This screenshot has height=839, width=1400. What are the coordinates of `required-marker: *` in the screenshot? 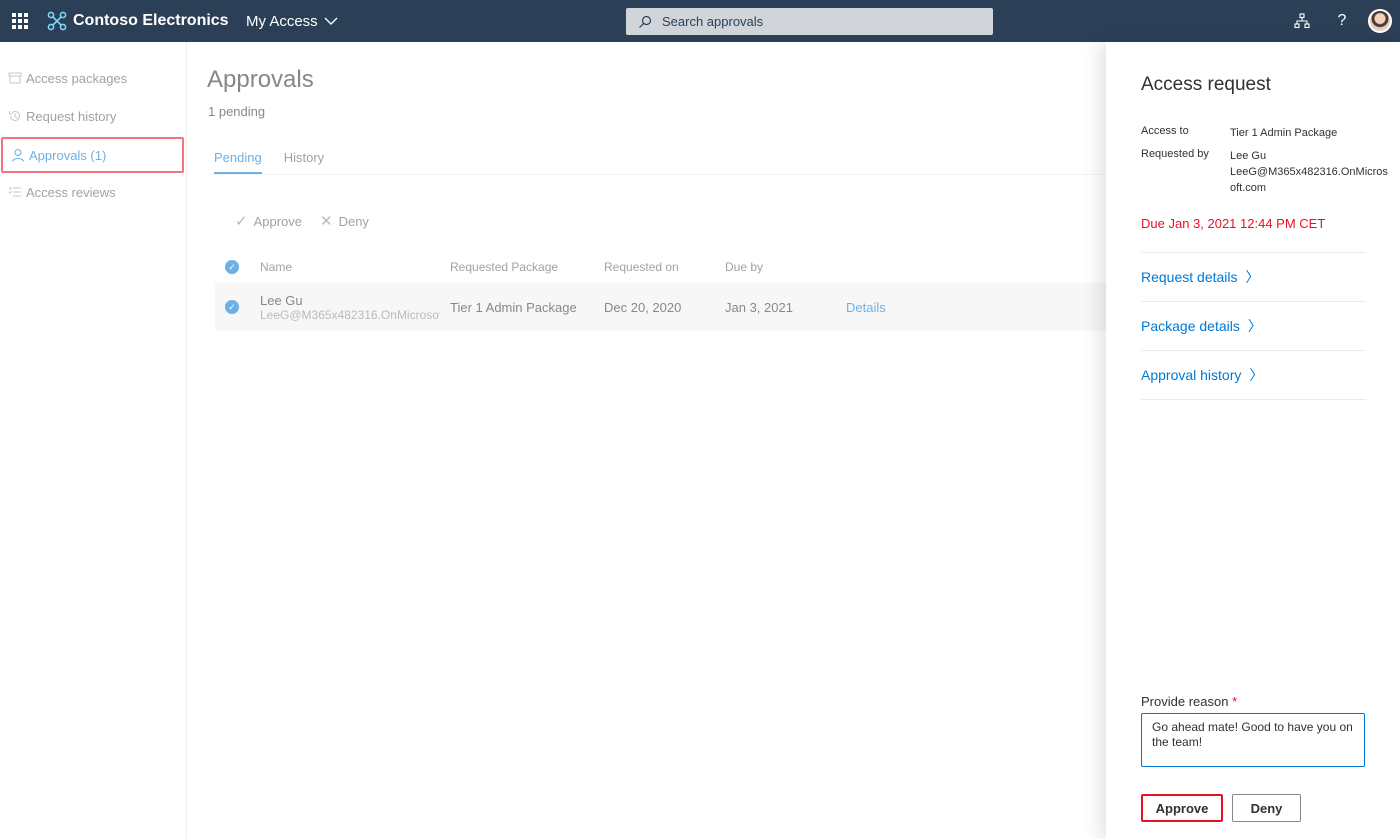 It's located at (1235, 701).